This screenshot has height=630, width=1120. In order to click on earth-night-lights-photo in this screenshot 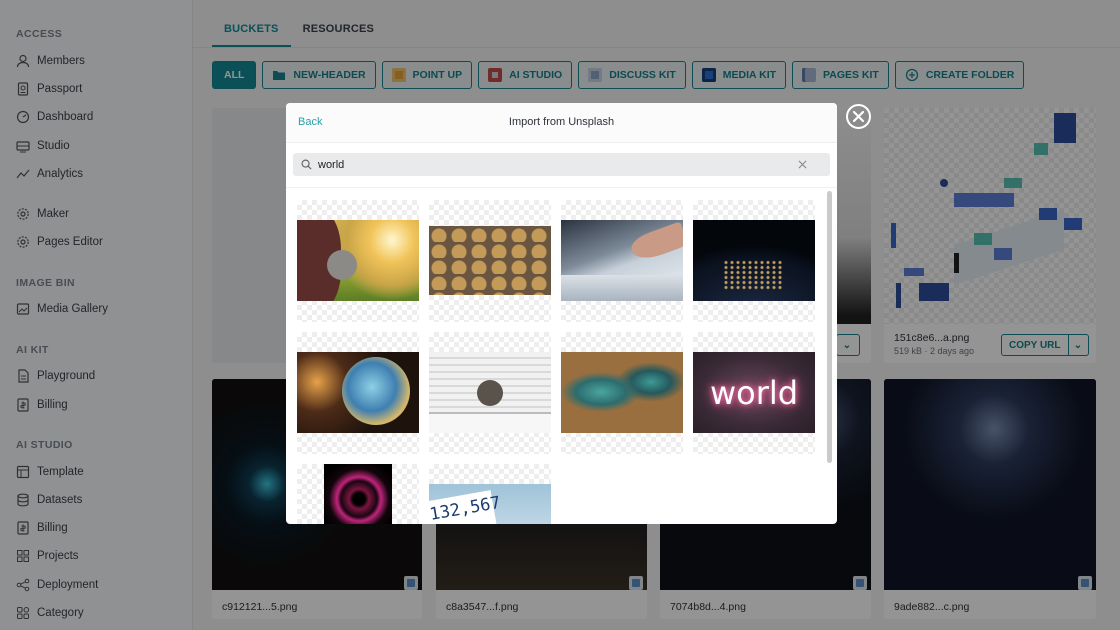, I will do `click(754, 260)`.